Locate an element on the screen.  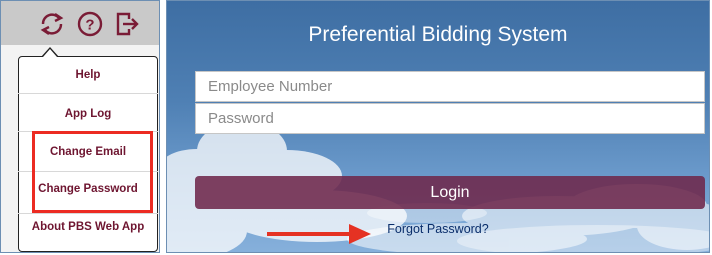
menu-item-help: Help is located at coordinates (88, 75).